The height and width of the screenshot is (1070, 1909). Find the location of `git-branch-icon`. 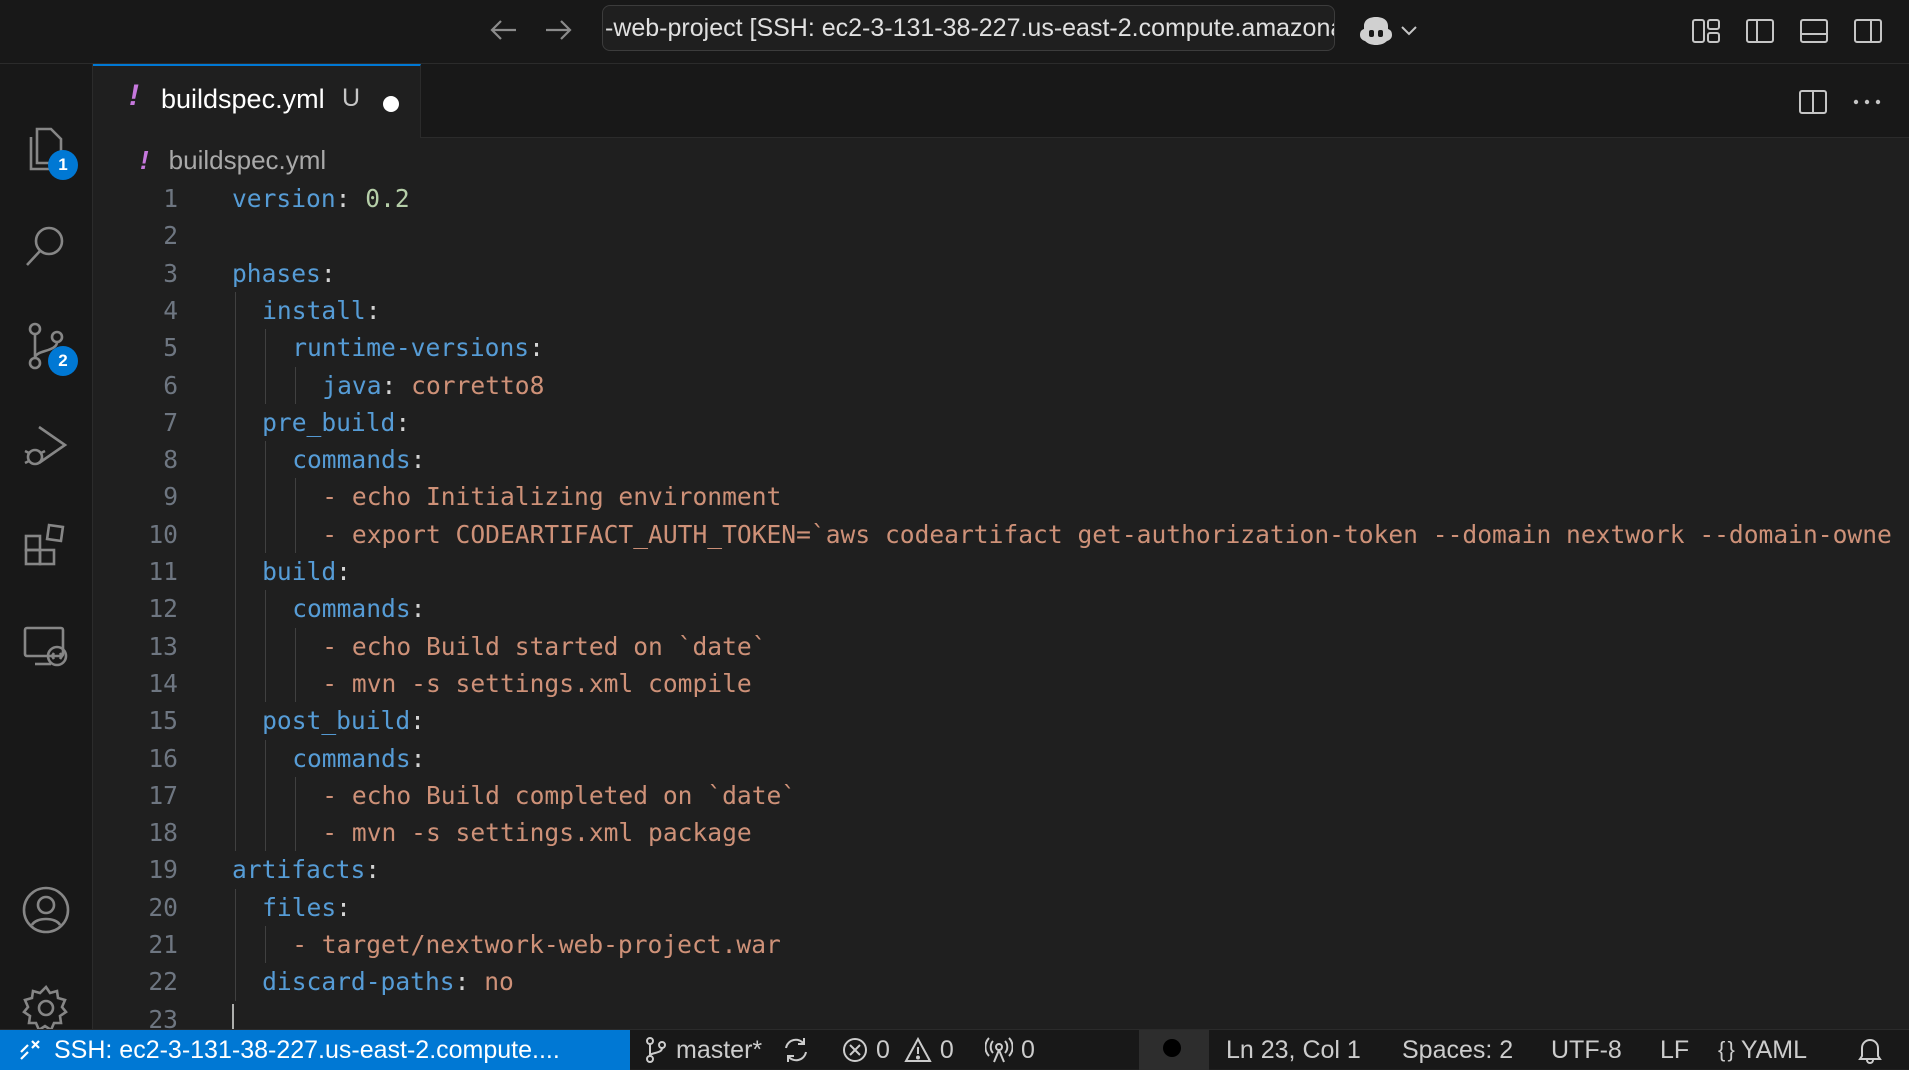

git-branch-icon is located at coordinates (656, 1050).